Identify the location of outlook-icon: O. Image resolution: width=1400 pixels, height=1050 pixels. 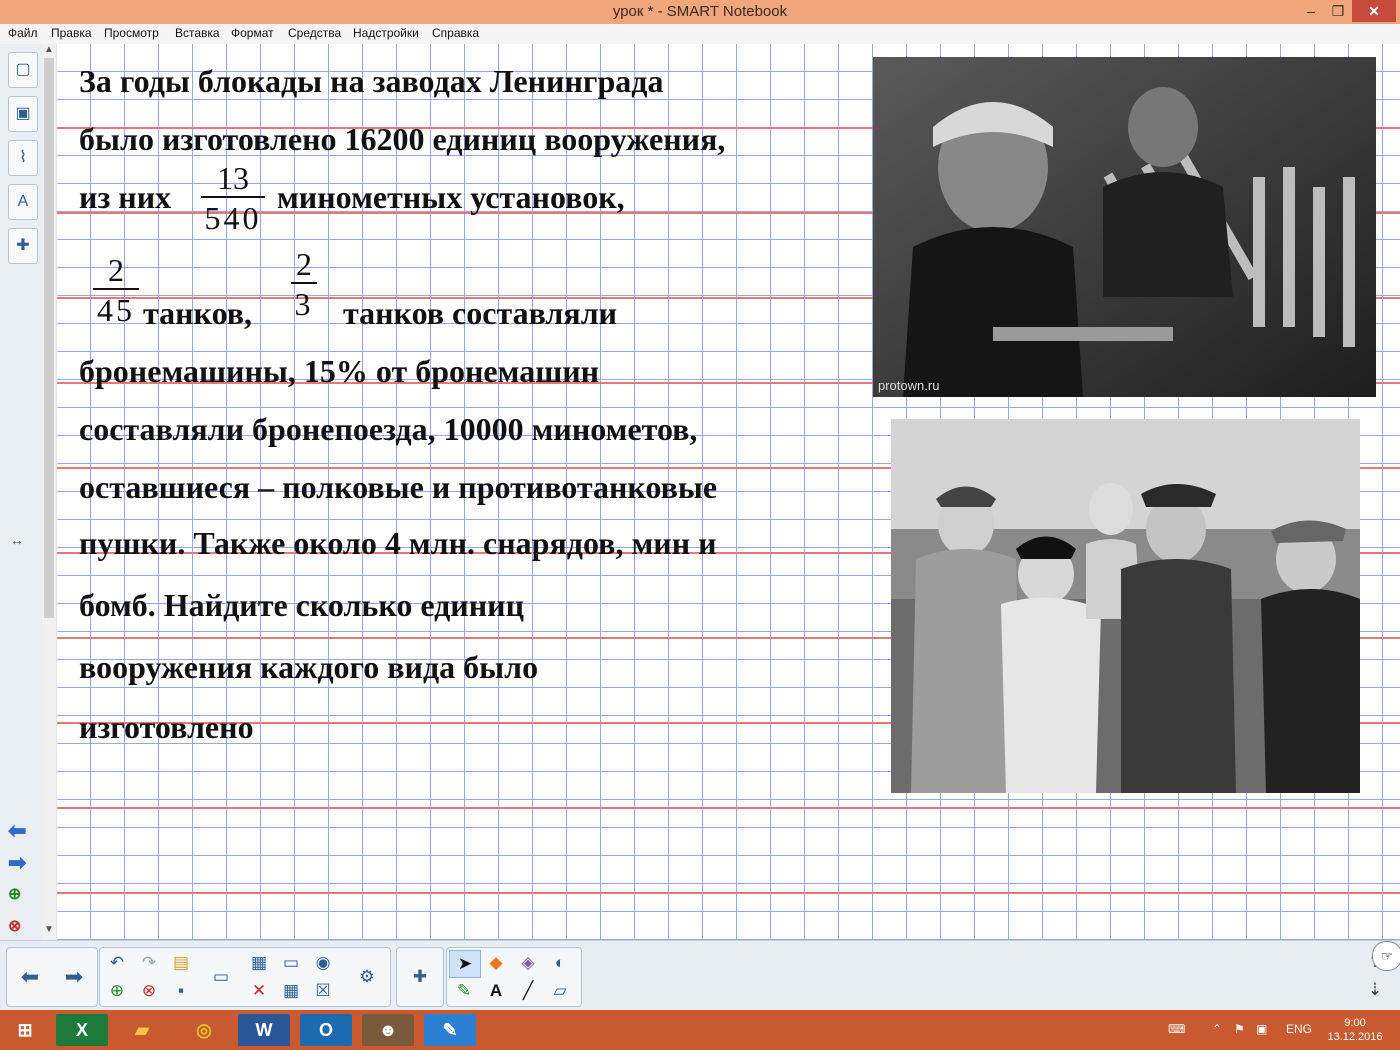
(326, 1030).